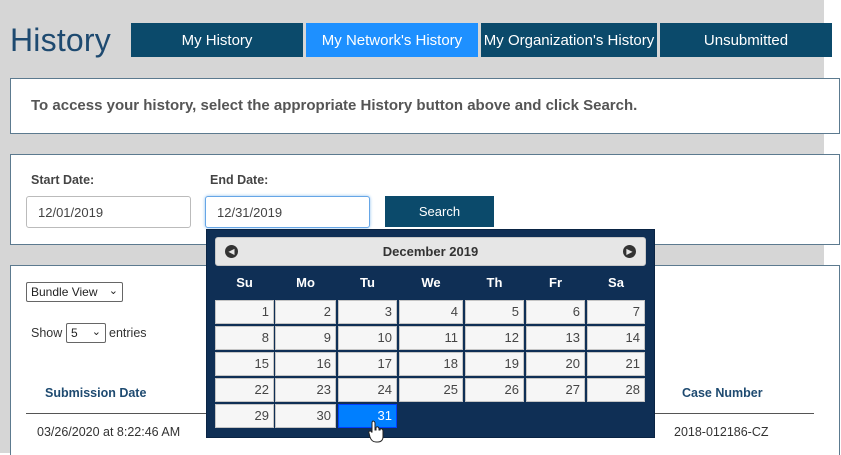 Image resolution: width=841 pixels, height=455 pixels. What do you see at coordinates (239, 180) in the screenshot?
I see `end-date-label: End Date:` at bounding box center [239, 180].